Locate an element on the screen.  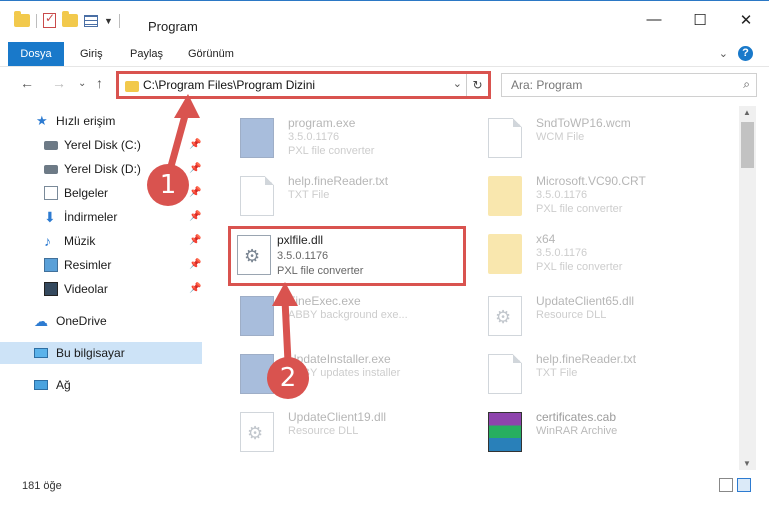
list-item: x64 3.5.0.1176 PXL file converter is located at coordinates (596, 255).